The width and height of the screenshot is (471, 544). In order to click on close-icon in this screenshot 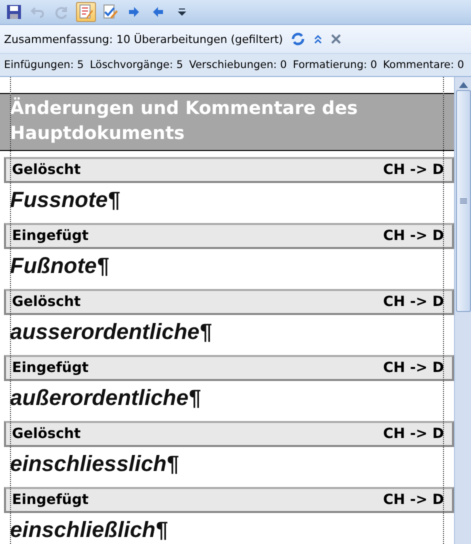, I will do `click(335, 39)`.